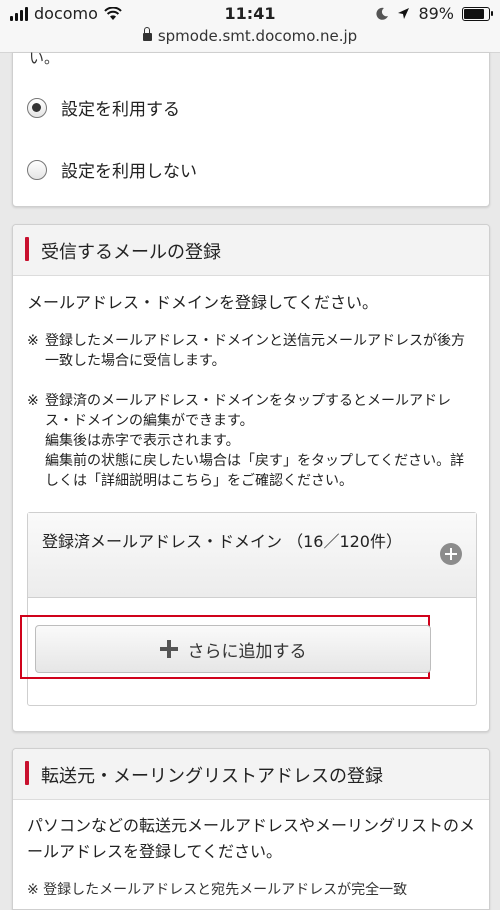 The width and height of the screenshot is (500, 910). I want to click on radio-use-setting: 設定を利用する, so click(103, 107).